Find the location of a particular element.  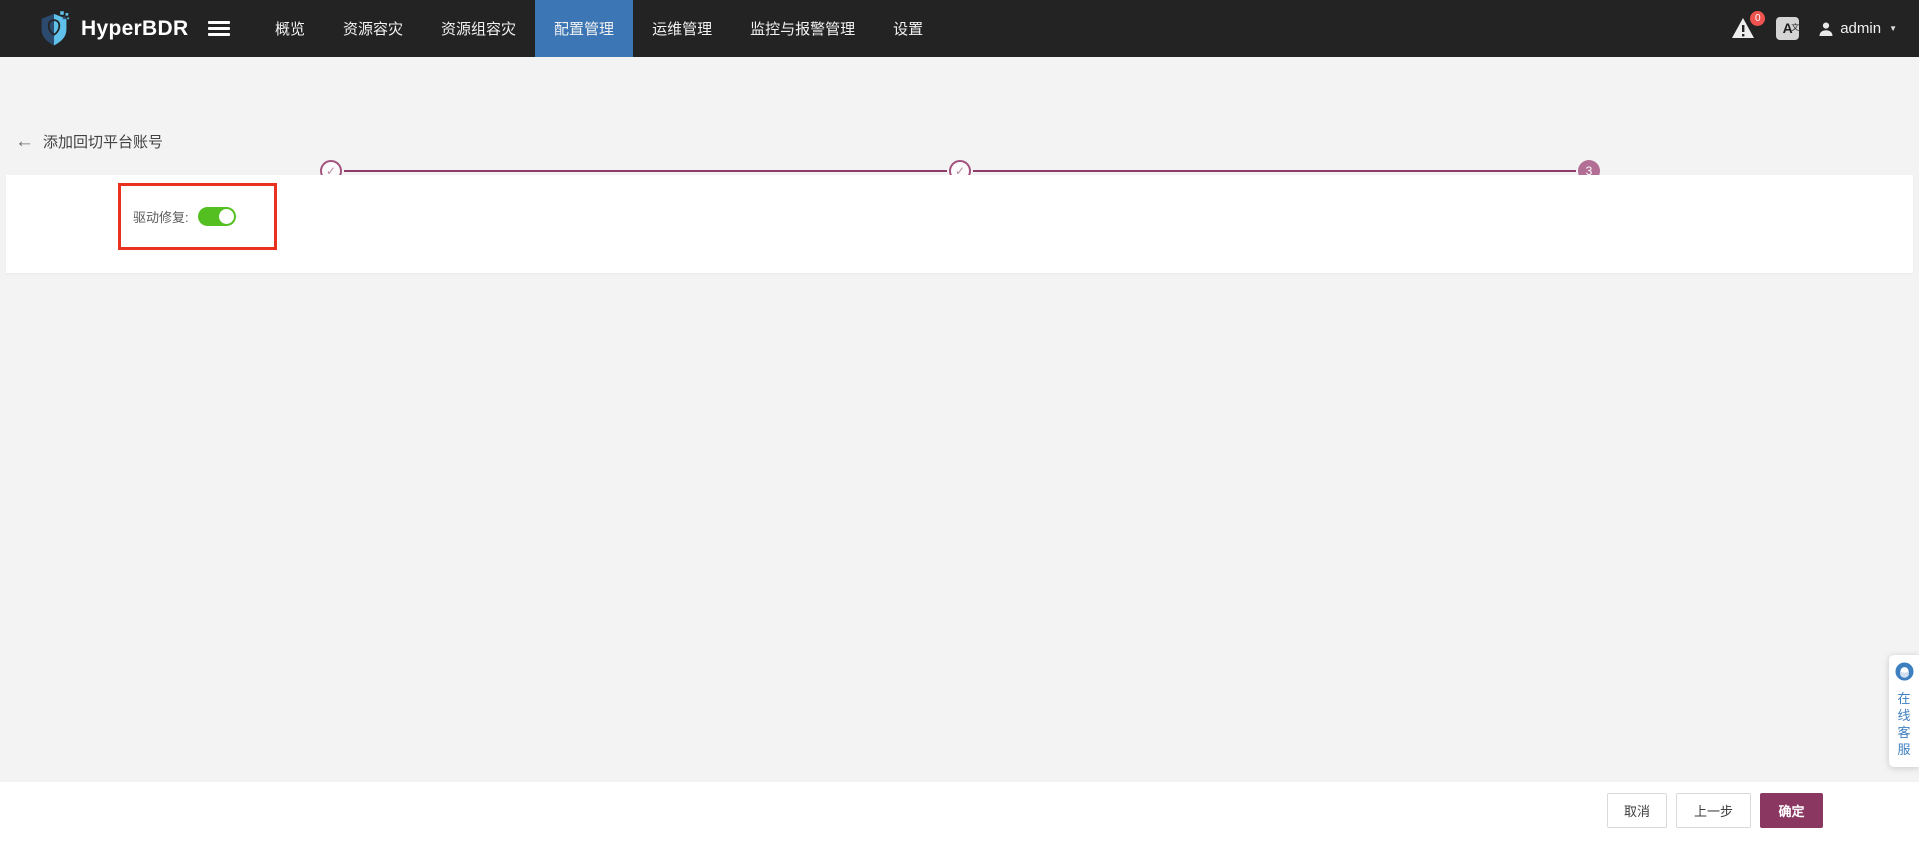

language-switch-sup: 文 is located at coordinates (1795, 27).